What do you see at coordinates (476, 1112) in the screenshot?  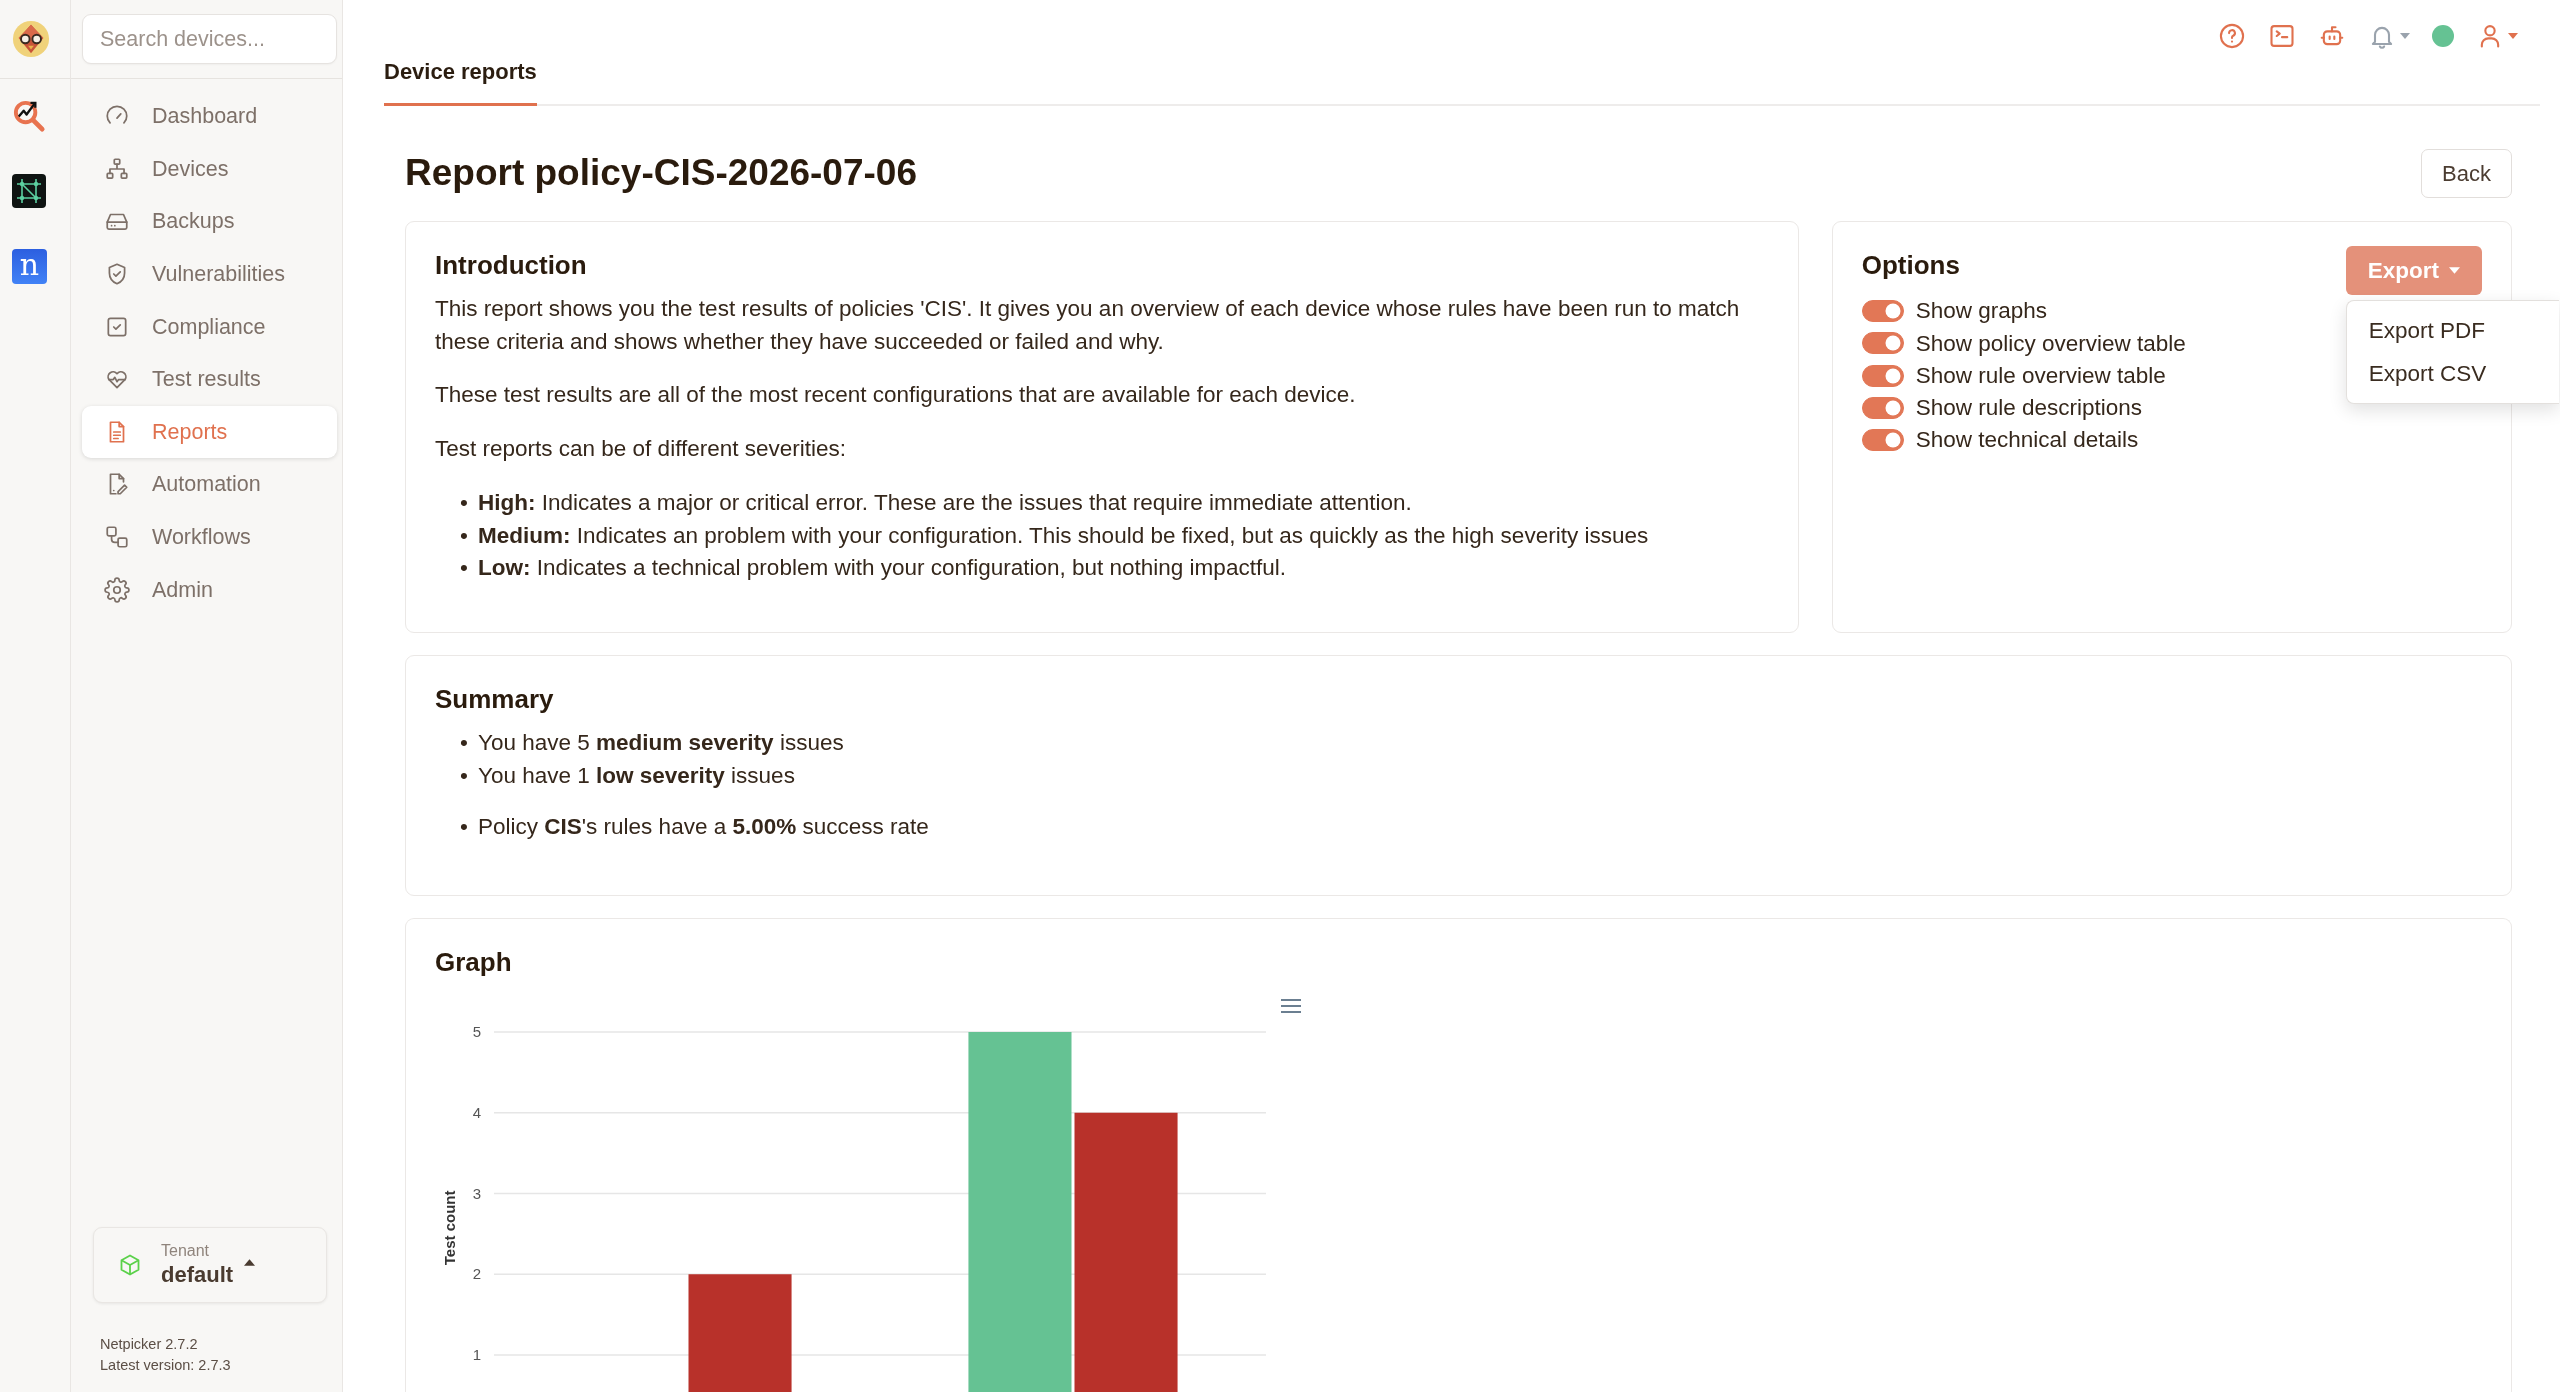 I see `axis-tick-label: 4` at bounding box center [476, 1112].